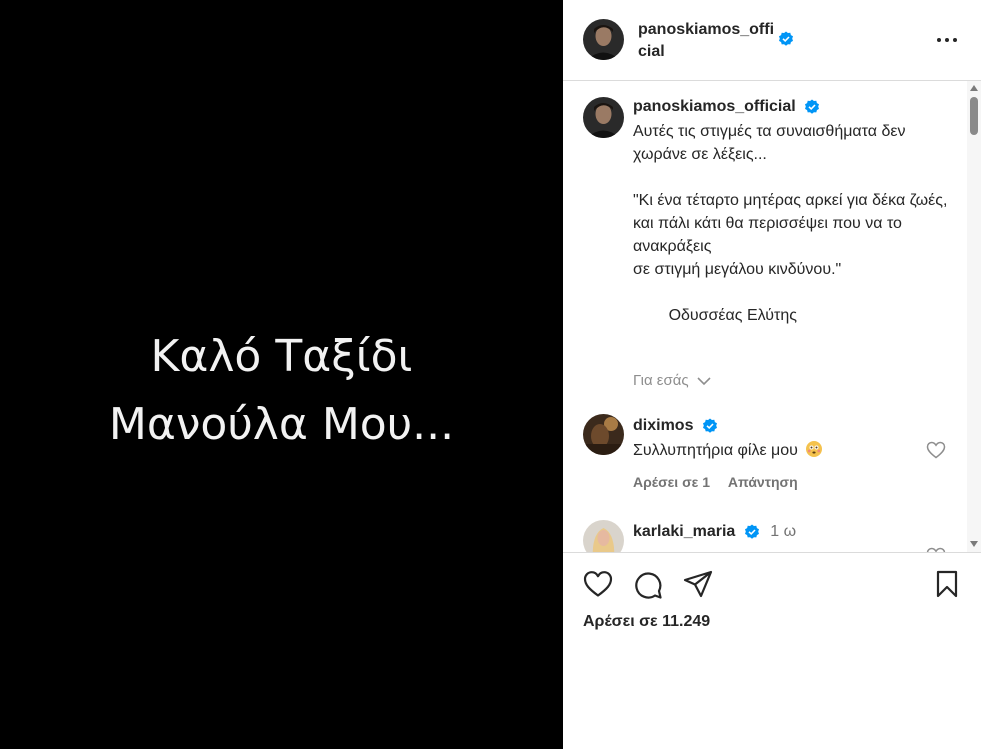 This screenshot has width=981, height=750. I want to click on comment-meta: Αρέσει σε 1 Απάντηση, so click(715, 482).